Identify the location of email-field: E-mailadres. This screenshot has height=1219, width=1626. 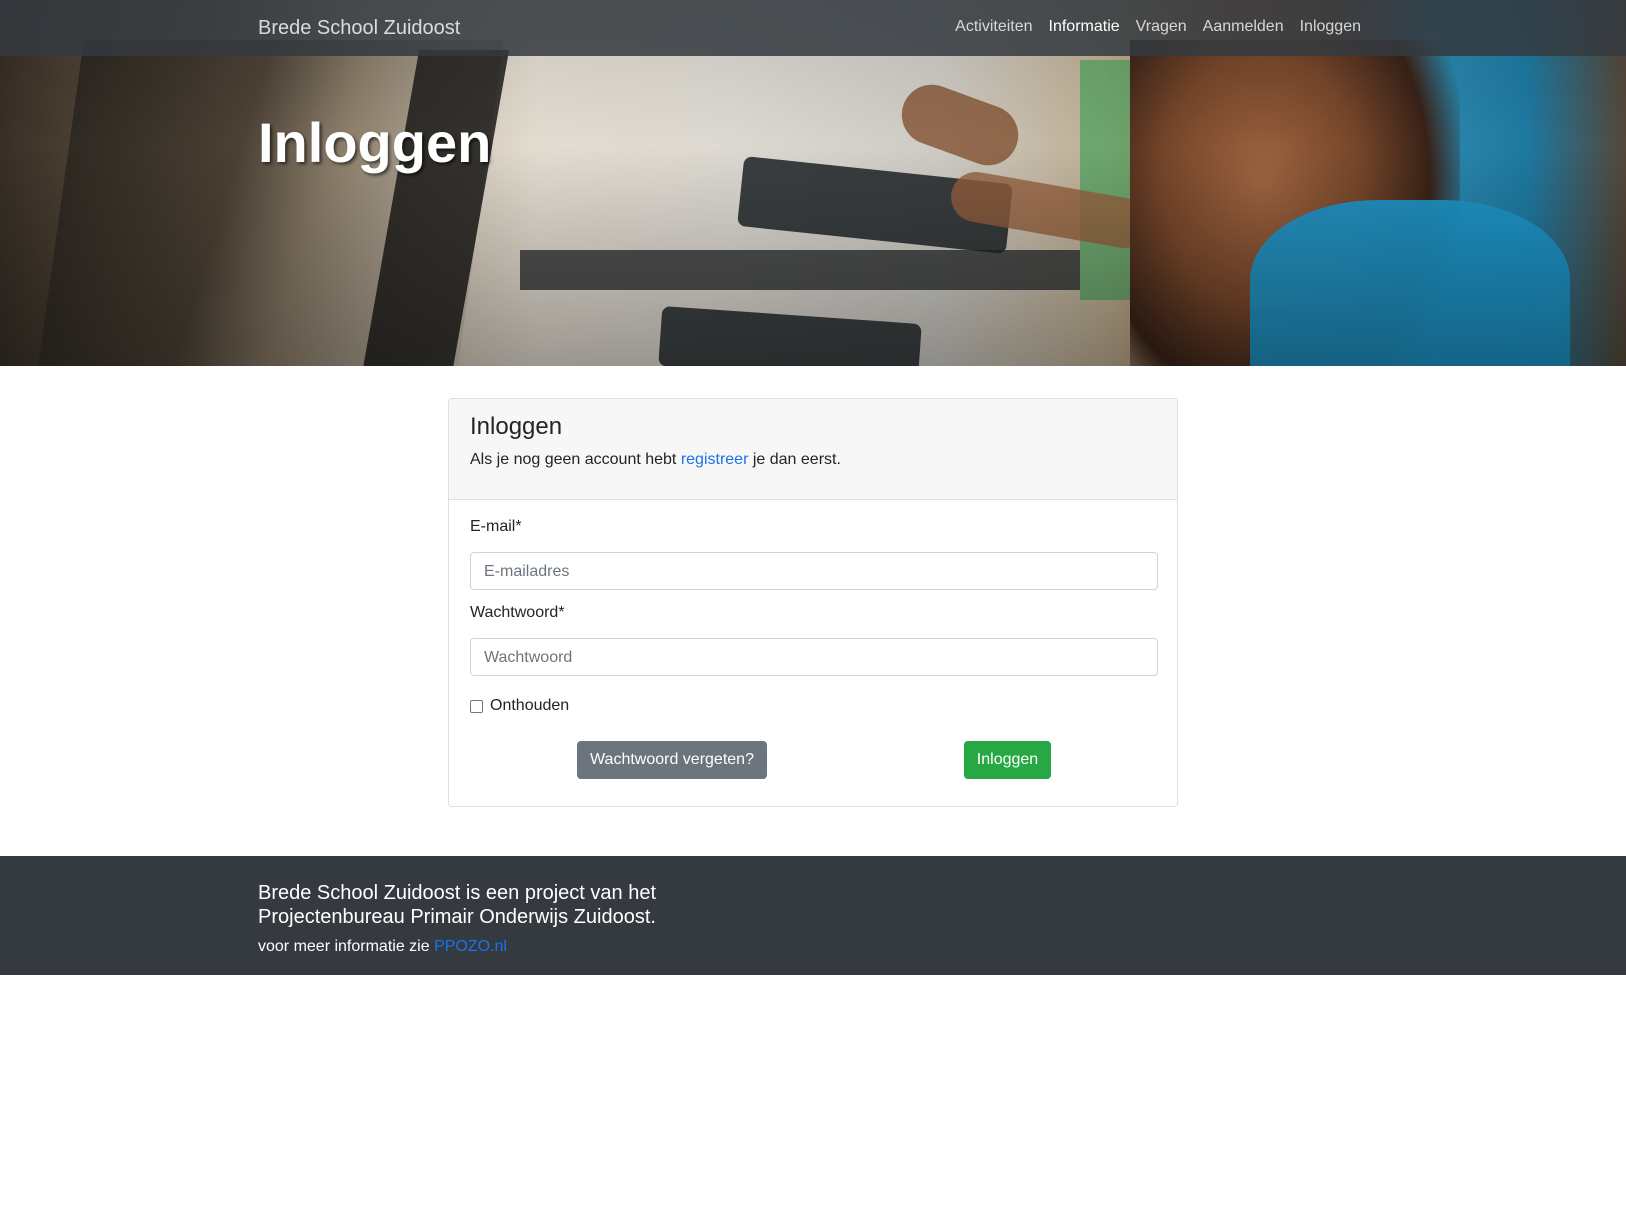
(814, 571).